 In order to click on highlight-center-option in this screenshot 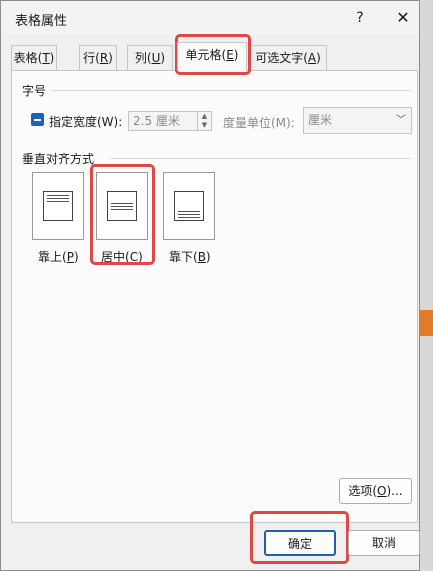, I will do `click(122, 214)`.